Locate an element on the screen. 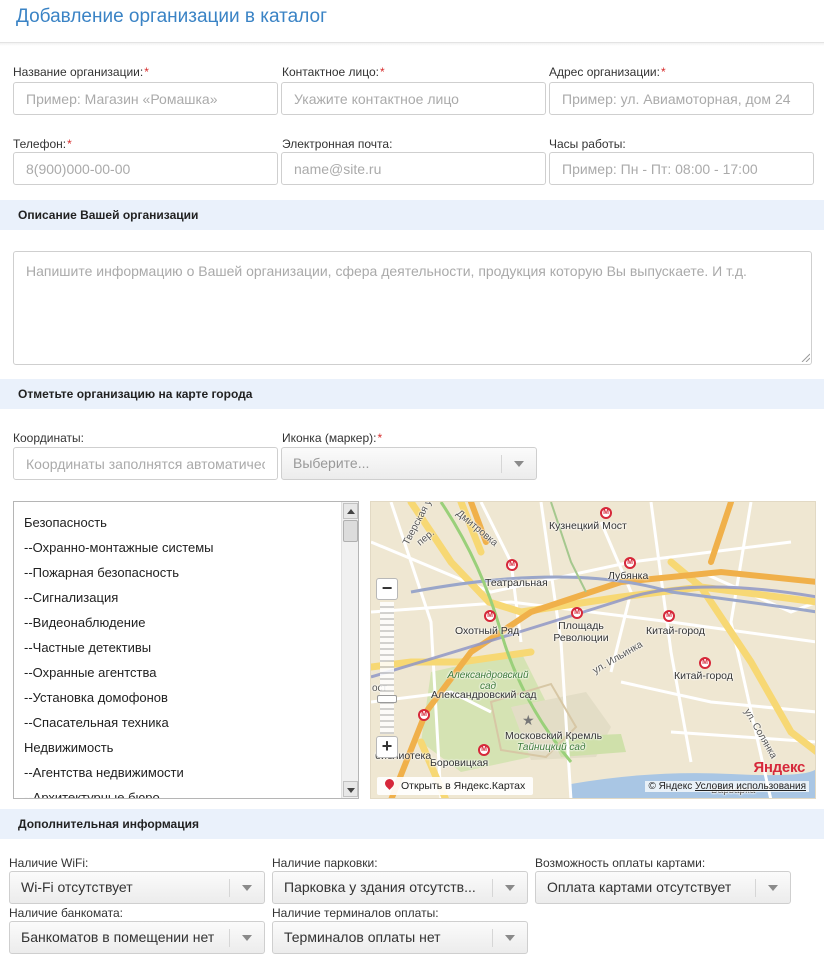  description-heading: Описание Вашей организации is located at coordinates (412, 215).